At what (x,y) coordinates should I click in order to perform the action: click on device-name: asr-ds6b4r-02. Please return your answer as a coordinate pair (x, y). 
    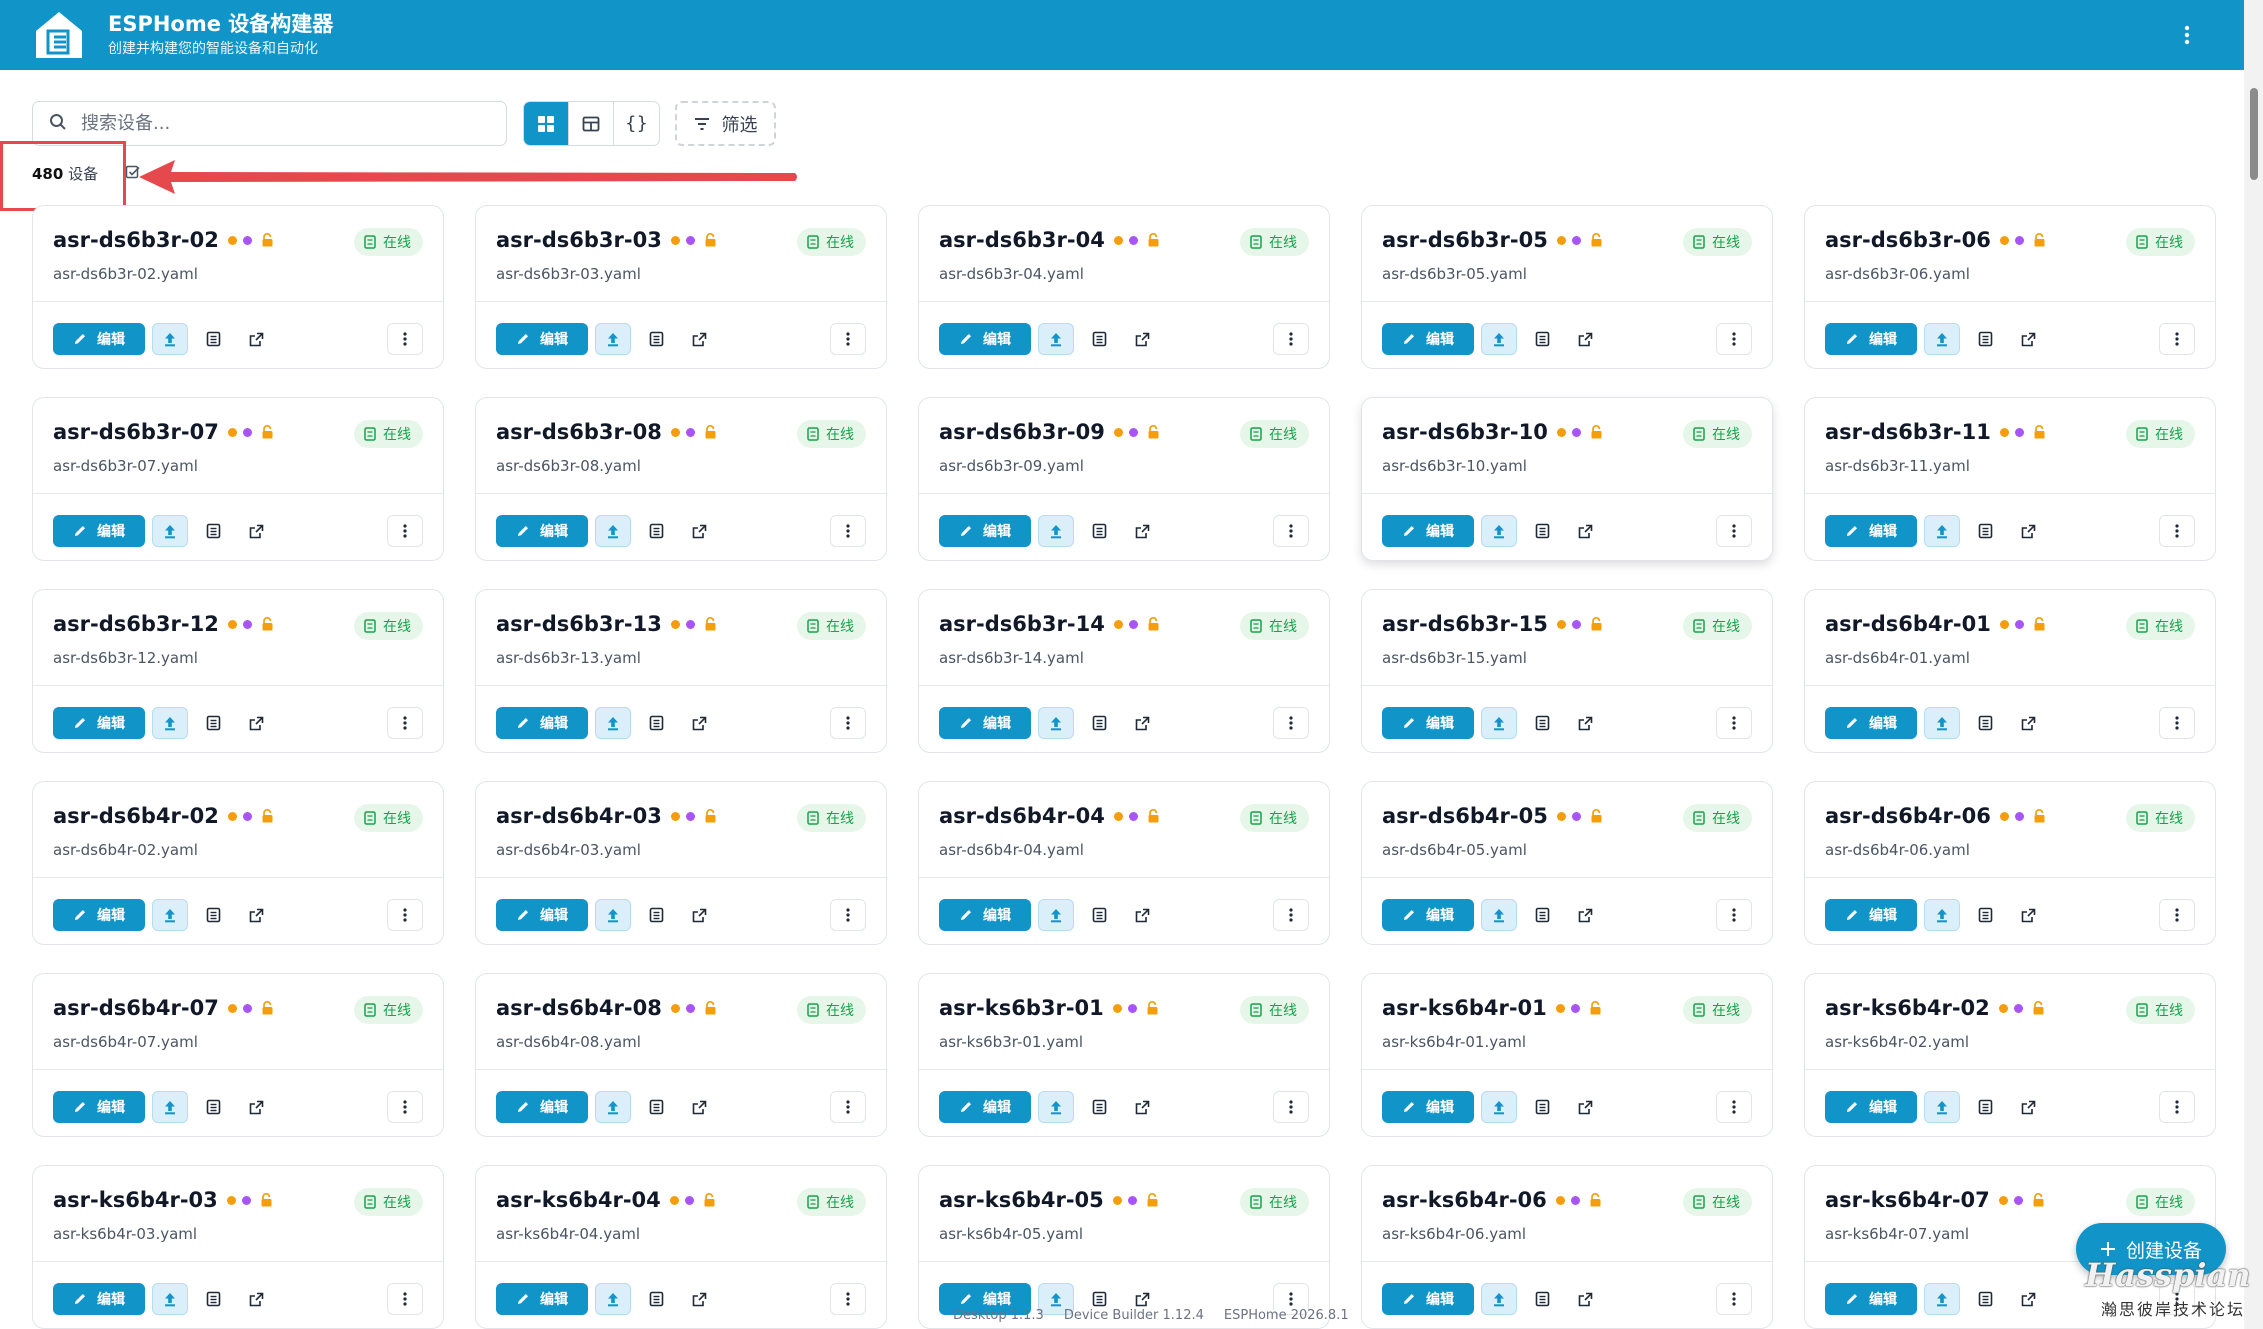
    Looking at the image, I should click on (136, 816).